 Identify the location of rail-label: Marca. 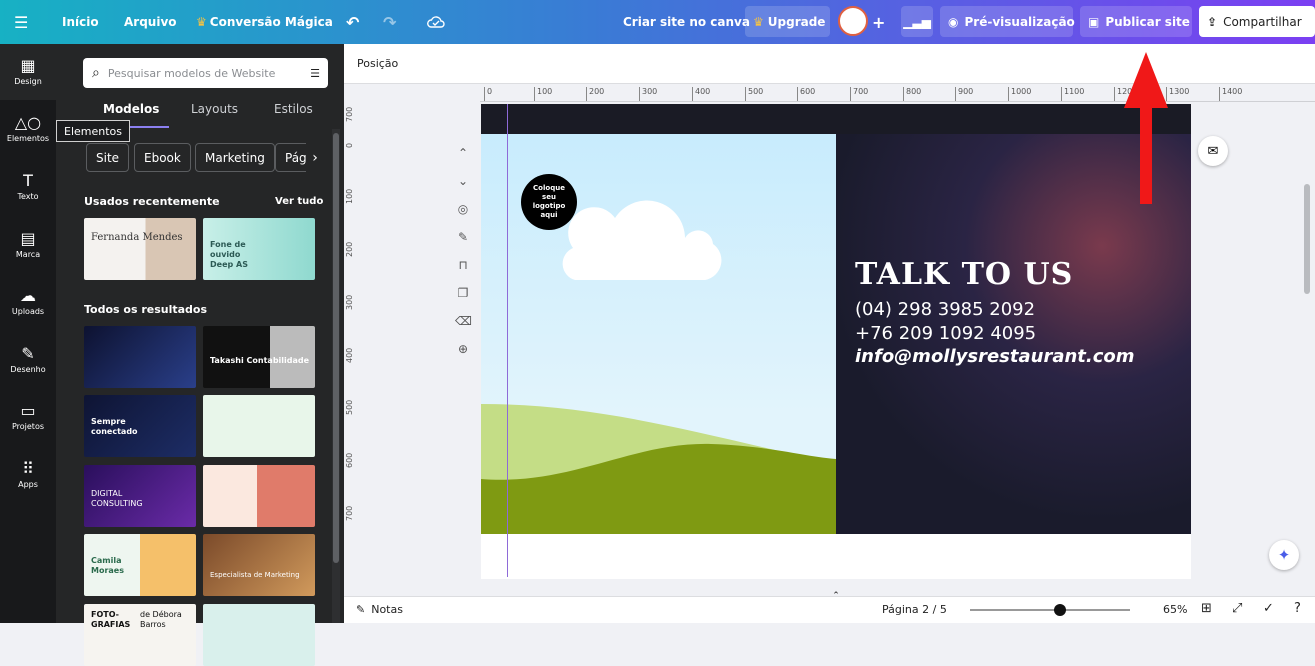
(28, 254).